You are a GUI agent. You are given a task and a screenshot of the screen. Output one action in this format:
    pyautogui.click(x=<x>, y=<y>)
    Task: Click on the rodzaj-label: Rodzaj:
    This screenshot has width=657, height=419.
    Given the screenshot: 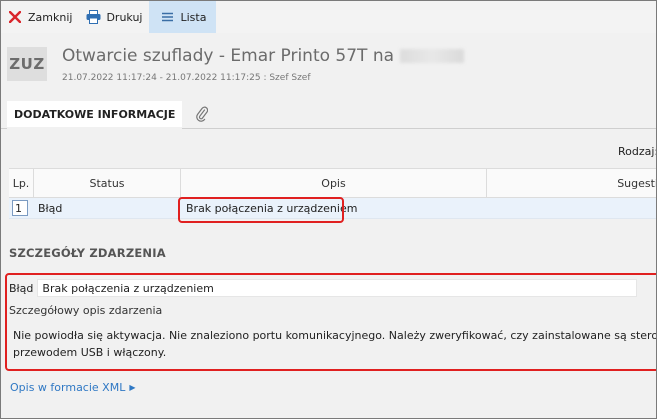 What is the action you would take?
    pyautogui.click(x=637, y=151)
    